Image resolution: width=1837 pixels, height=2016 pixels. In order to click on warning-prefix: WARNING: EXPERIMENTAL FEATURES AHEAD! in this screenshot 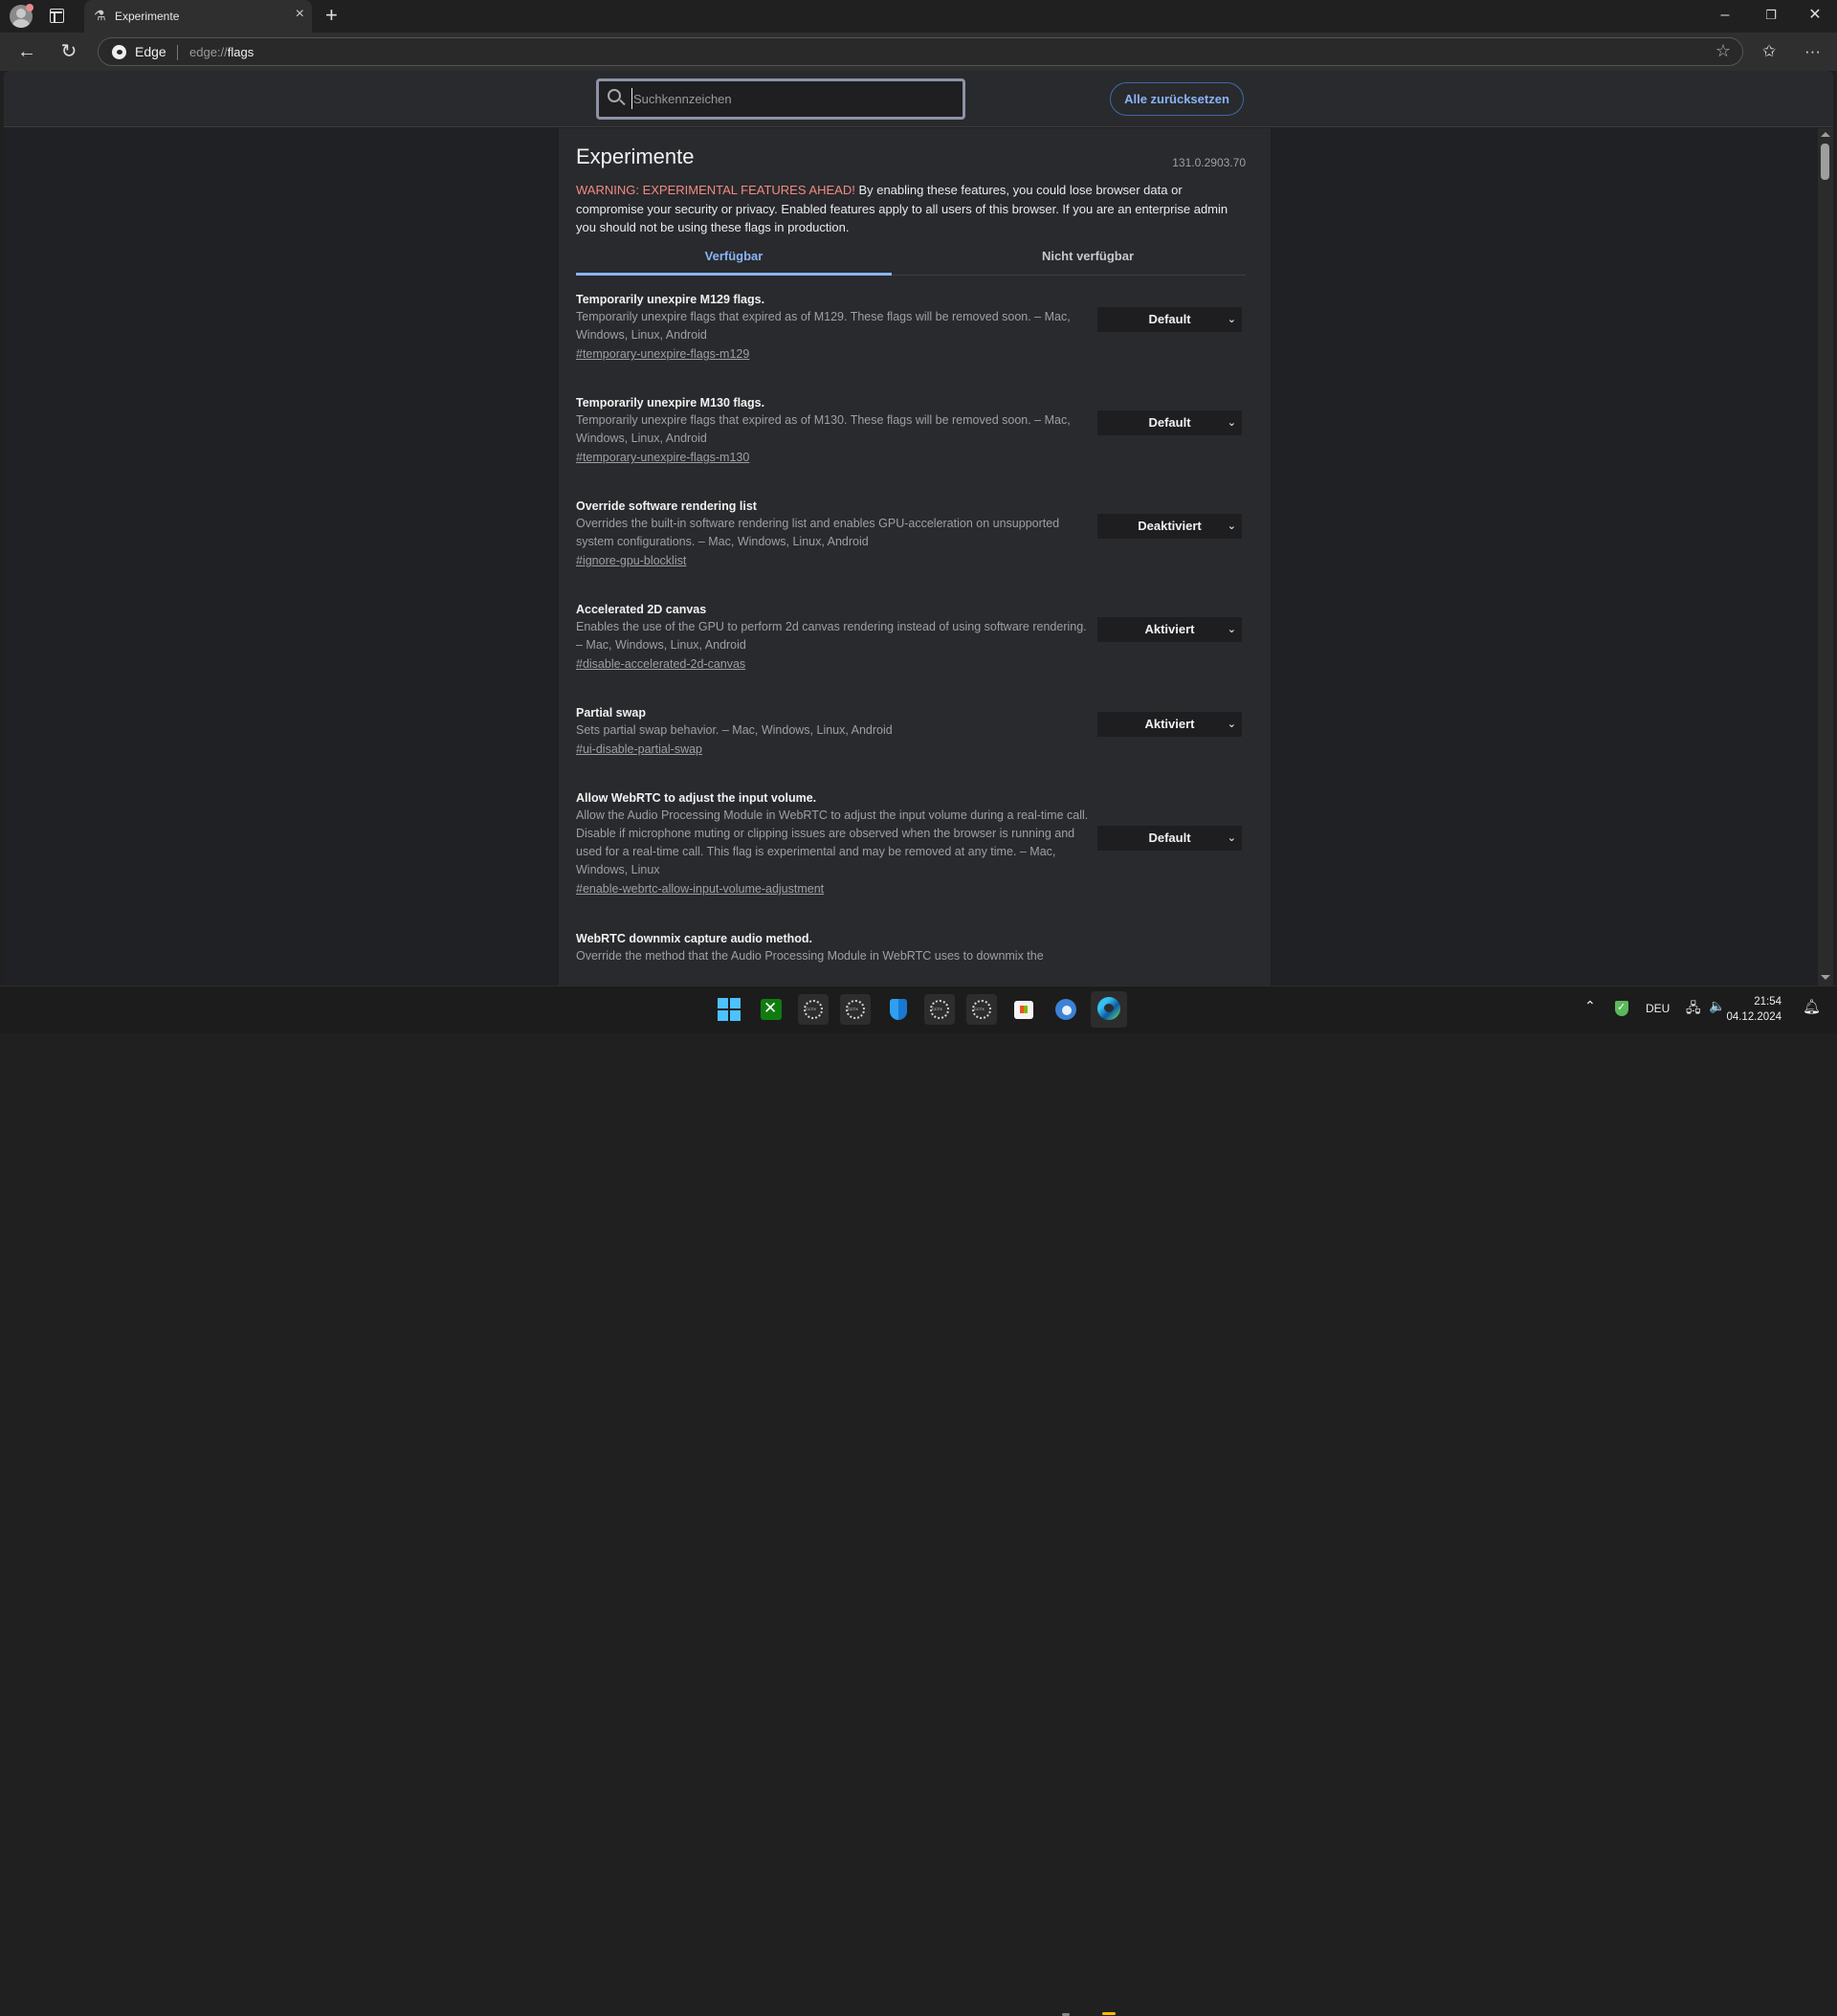, I will do `click(715, 190)`.